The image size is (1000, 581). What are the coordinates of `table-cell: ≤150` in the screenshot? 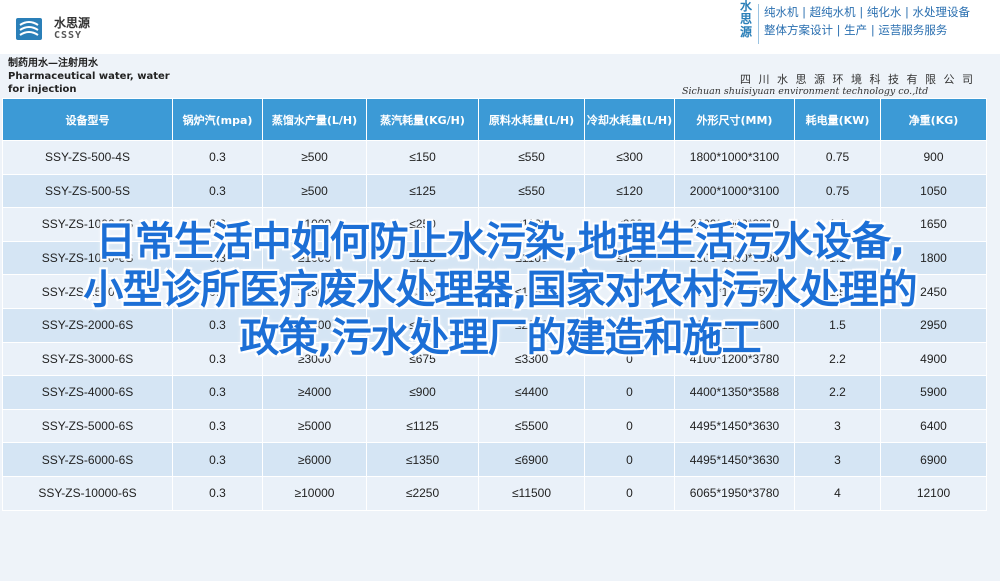 It's located at (422, 157).